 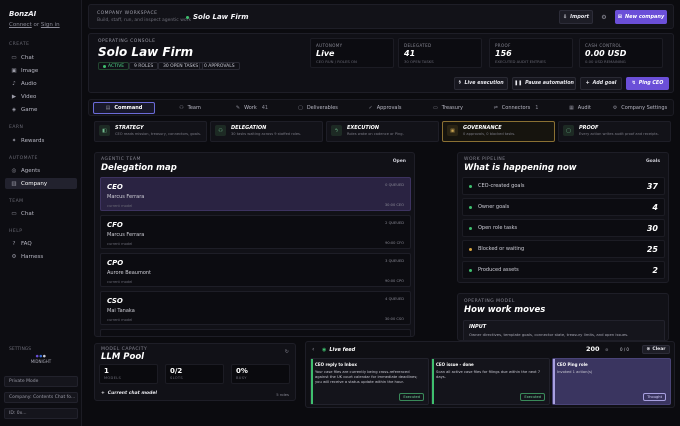 I want to click on capacity-label: MODELS, so click(x=113, y=378).